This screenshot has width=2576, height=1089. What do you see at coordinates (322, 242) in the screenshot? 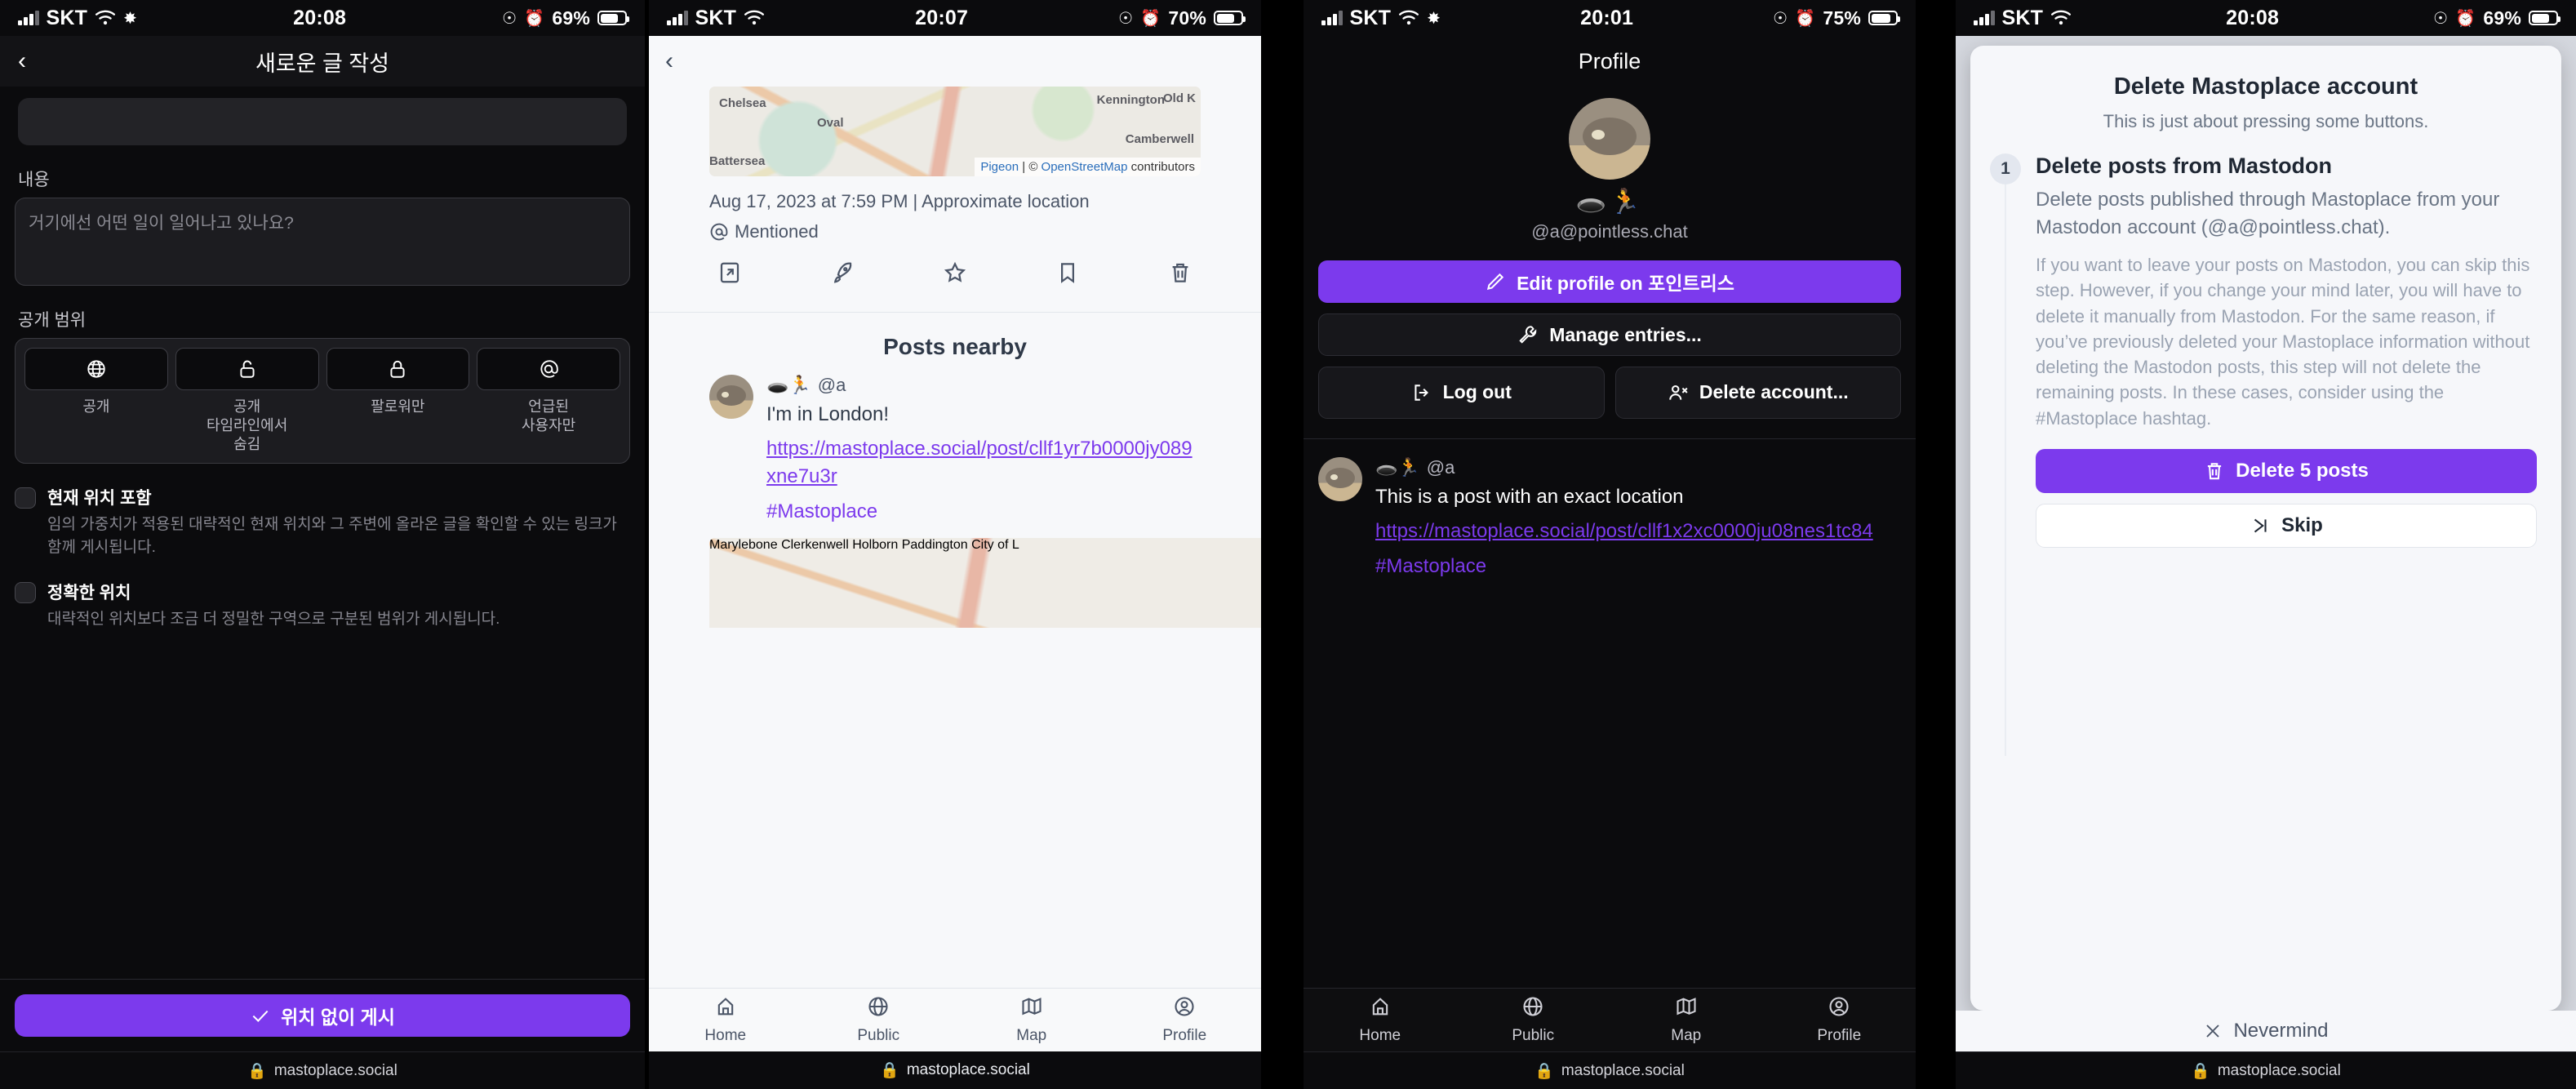
I see `content-textarea: 거기에선 어떤 일이 일어나고 있나요?` at bounding box center [322, 242].